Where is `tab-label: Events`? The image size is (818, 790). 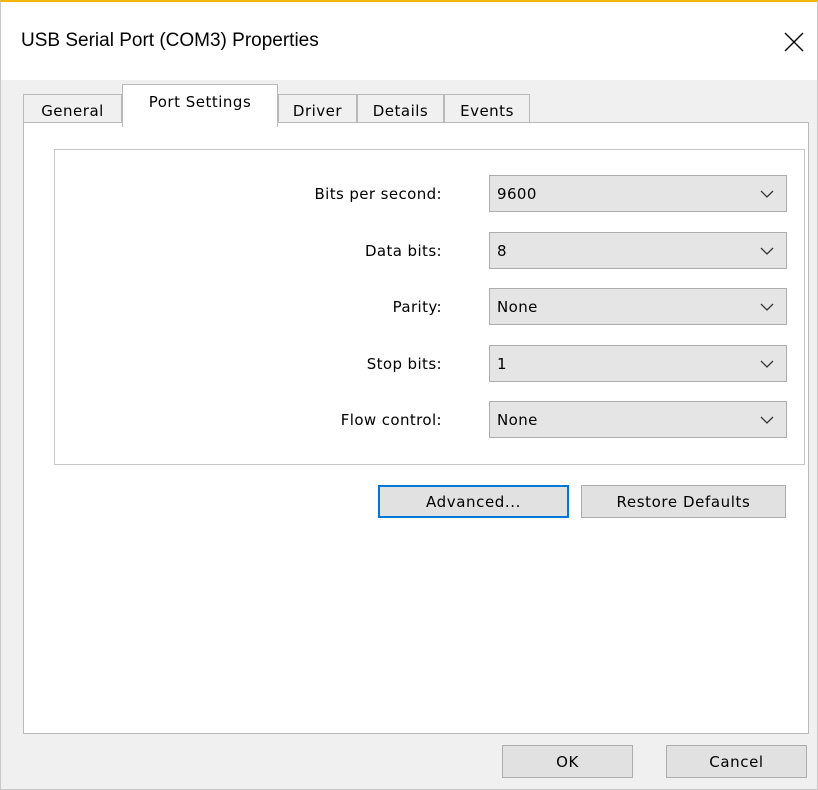 tab-label: Events is located at coordinates (487, 110).